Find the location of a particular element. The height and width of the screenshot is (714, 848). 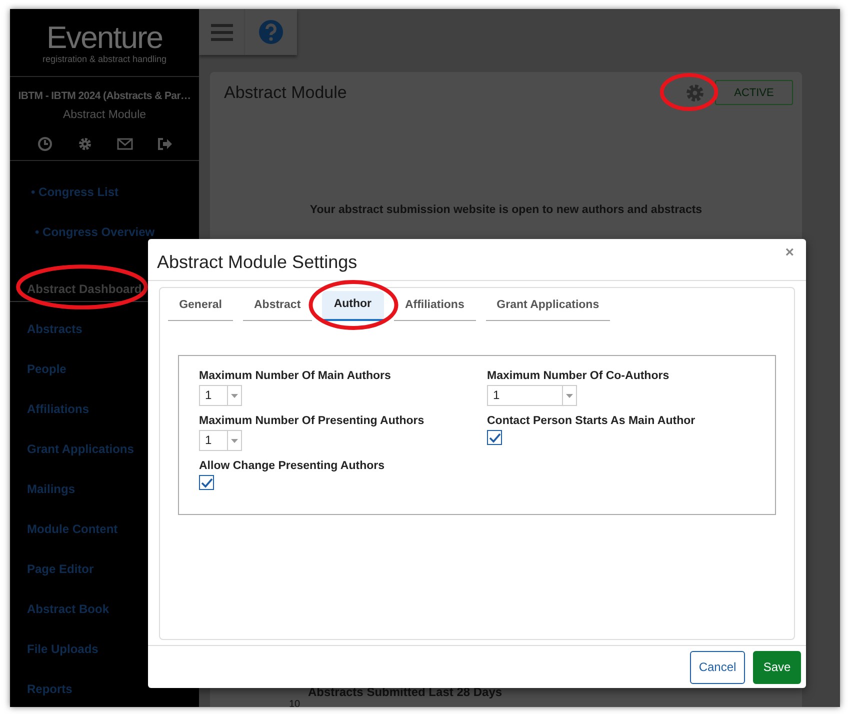

sidebar-item: File Uploads is located at coordinates (57, 649).